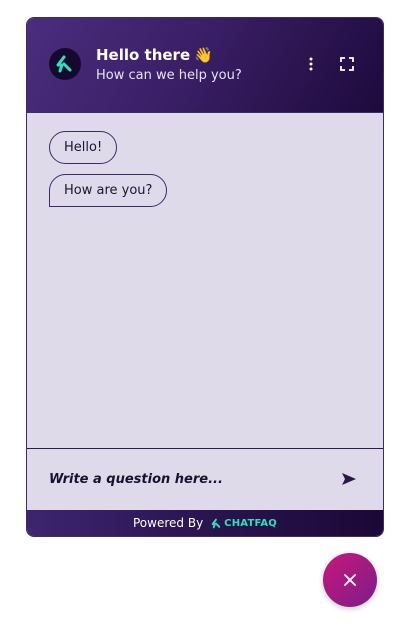 This screenshot has height=629, width=400. I want to click on chatfaq-brand-text: CHATFAQ, so click(250, 523).